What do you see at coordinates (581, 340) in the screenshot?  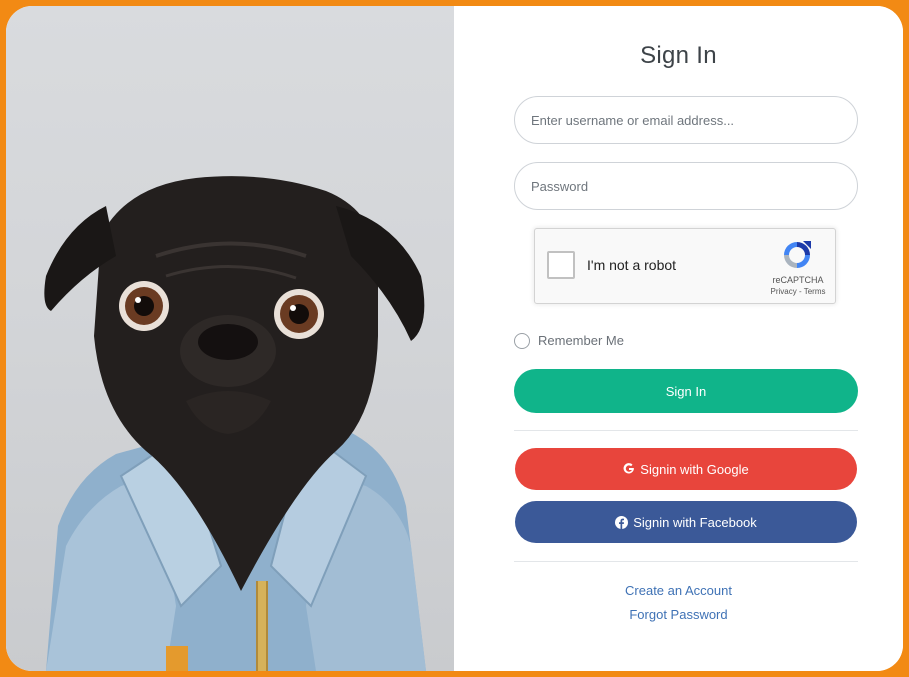 I see `remember-label: Remember Me` at bounding box center [581, 340].